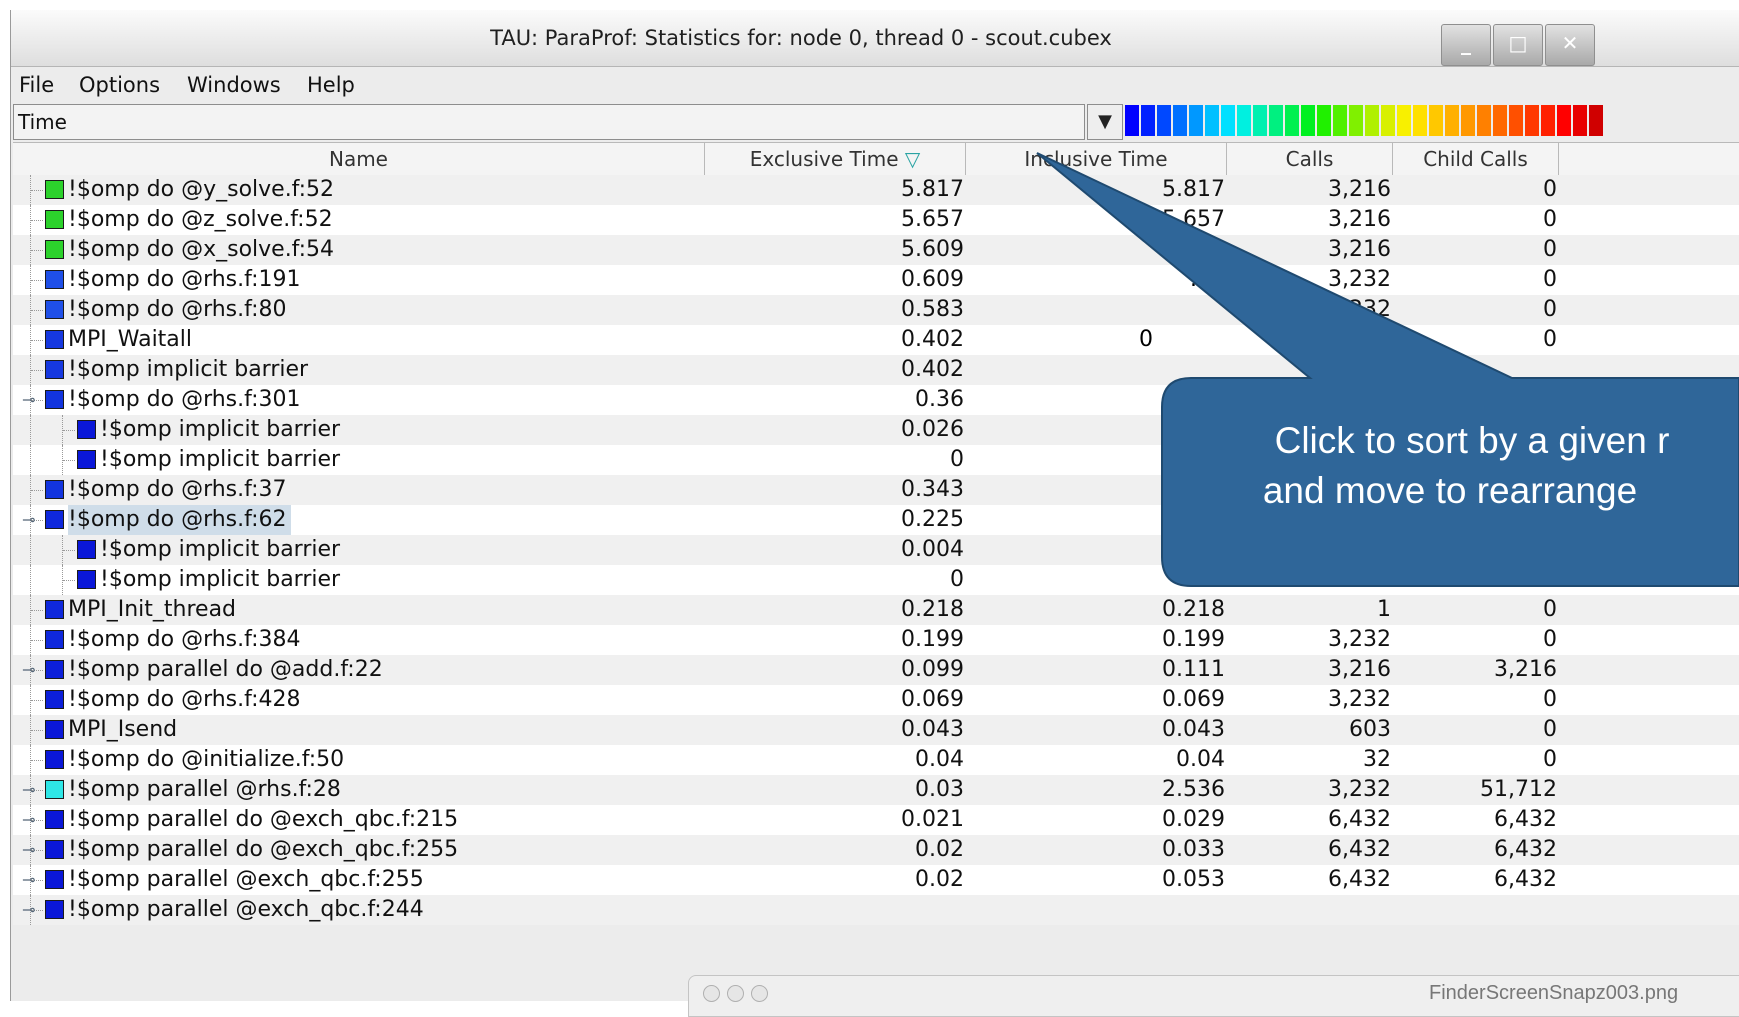 This screenshot has height=1017, width=1739. I want to click on table-row: !$omp do @rhs.f:191 0.609 3,232 0, so click(876, 280).